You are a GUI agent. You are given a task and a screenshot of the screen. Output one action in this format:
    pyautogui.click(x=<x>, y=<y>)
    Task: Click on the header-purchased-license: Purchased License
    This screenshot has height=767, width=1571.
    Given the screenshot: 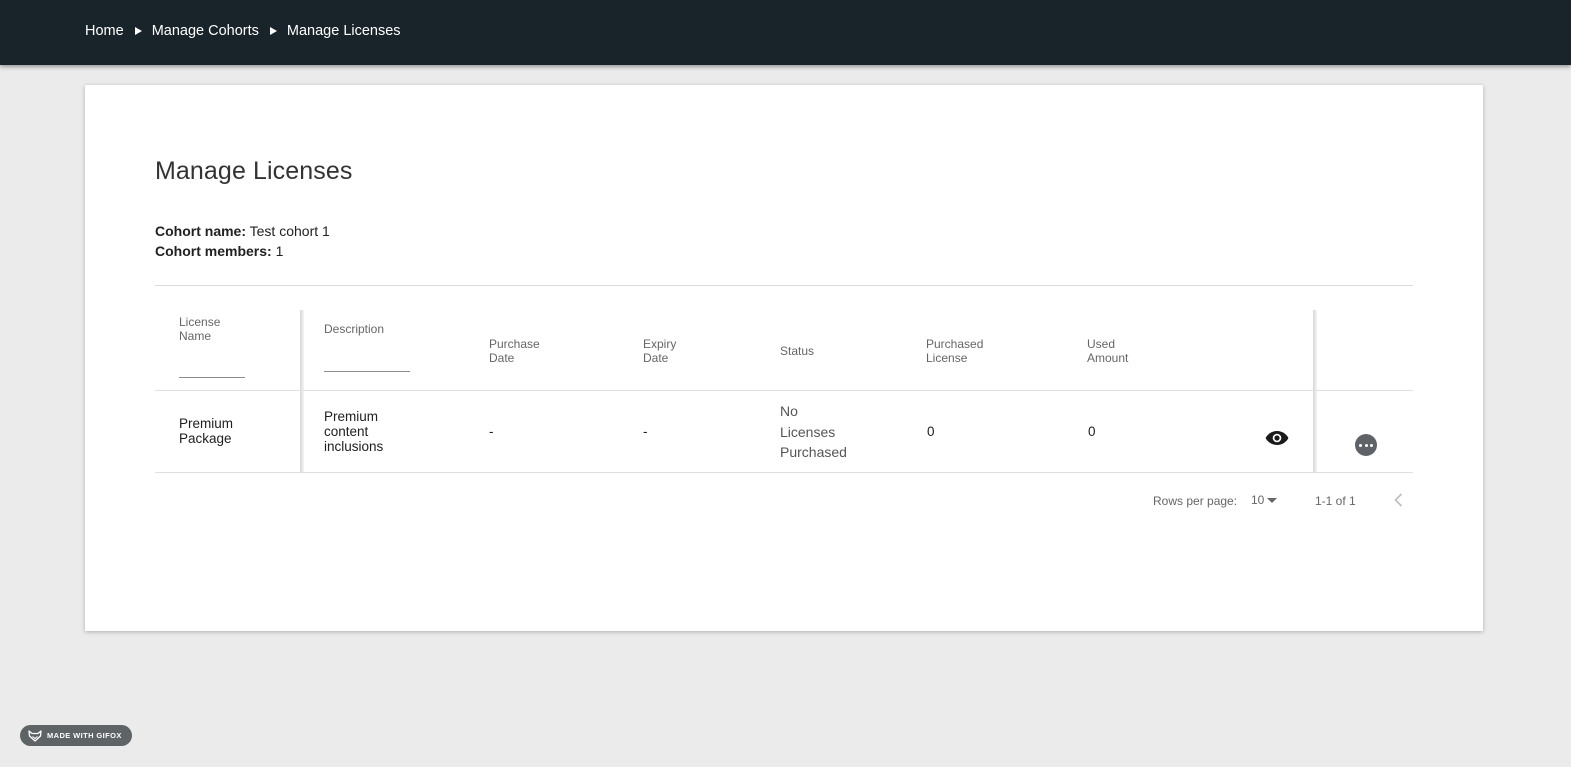 What is the action you would take?
    pyautogui.click(x=954, y=351)
    